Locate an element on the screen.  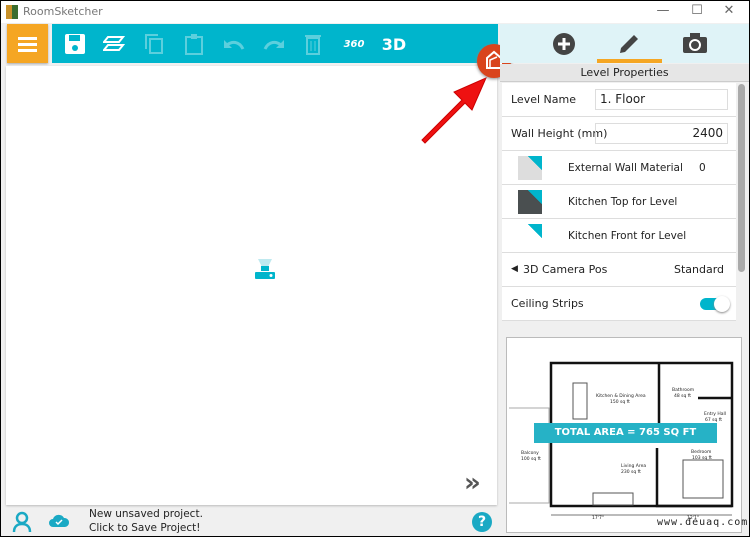
material-row: Kitchen Top for Level is located at coordinates (619, 202).